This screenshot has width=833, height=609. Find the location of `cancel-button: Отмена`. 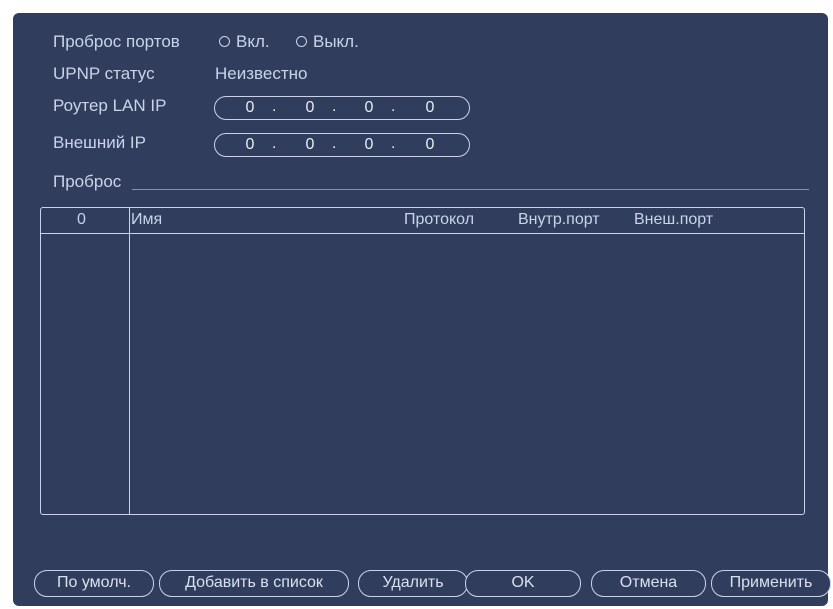

cancel-button: Отмена is located at coordinates (648, 583).